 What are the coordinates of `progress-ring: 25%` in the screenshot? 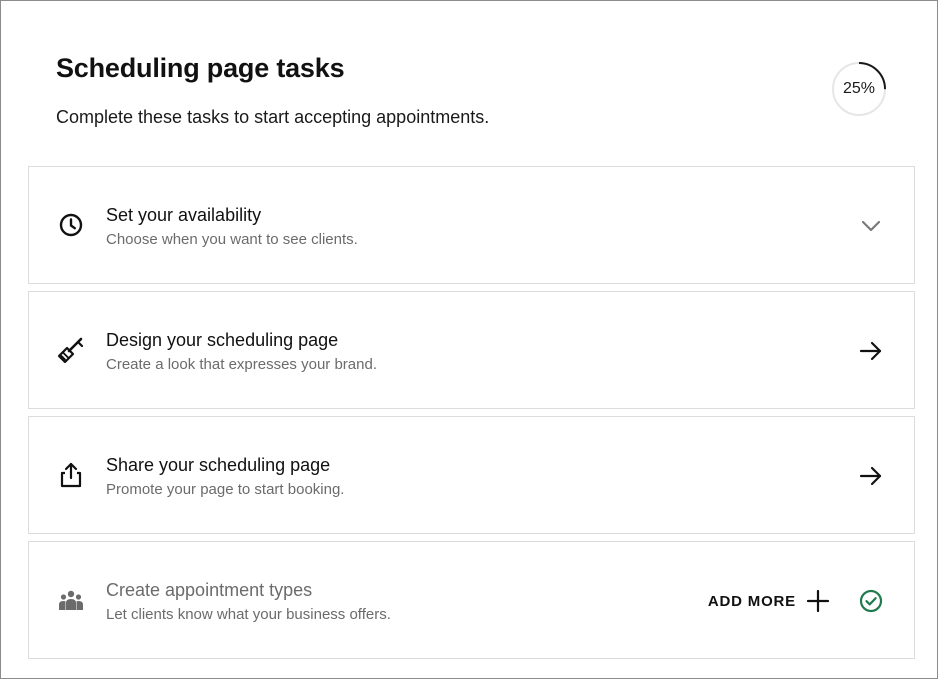 It's located at (859, 89).